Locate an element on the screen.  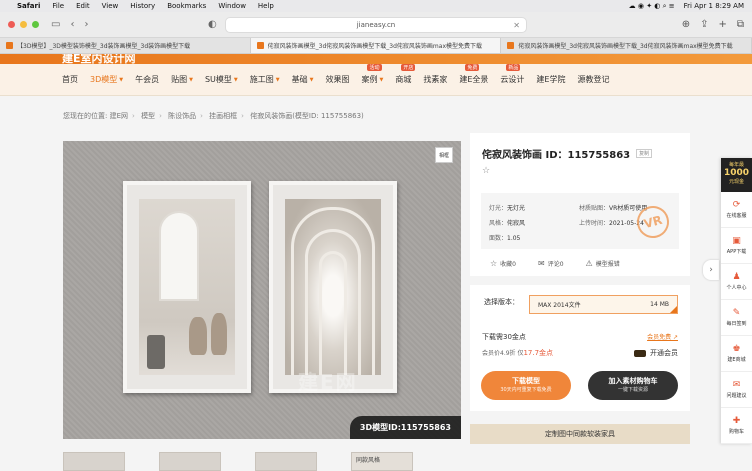
clear-url-icon: ✕ is located at coordinates (516, 25).